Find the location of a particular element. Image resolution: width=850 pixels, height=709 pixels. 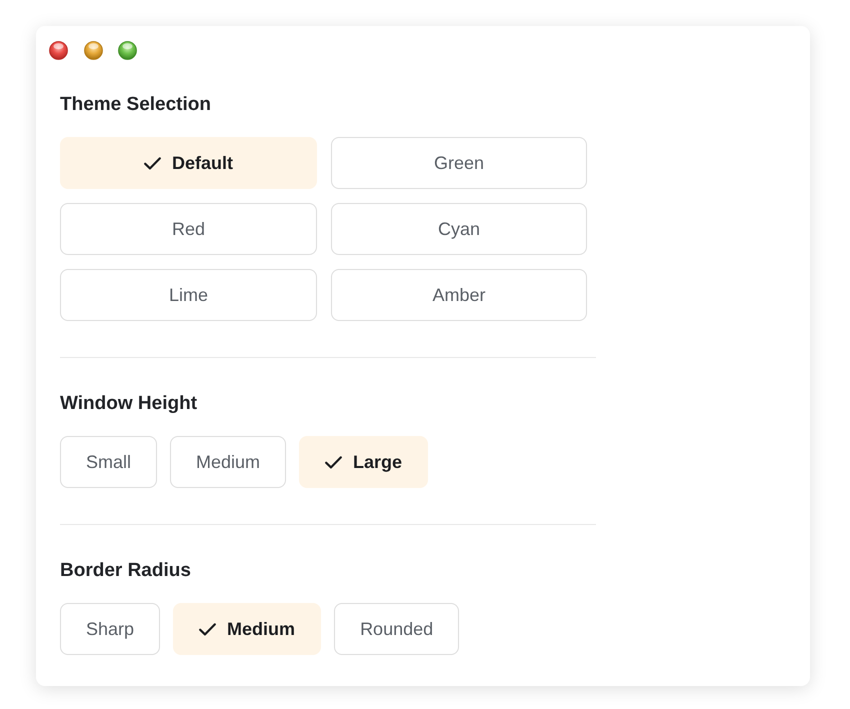

option-button: Default is located at coordinates (188, 163).